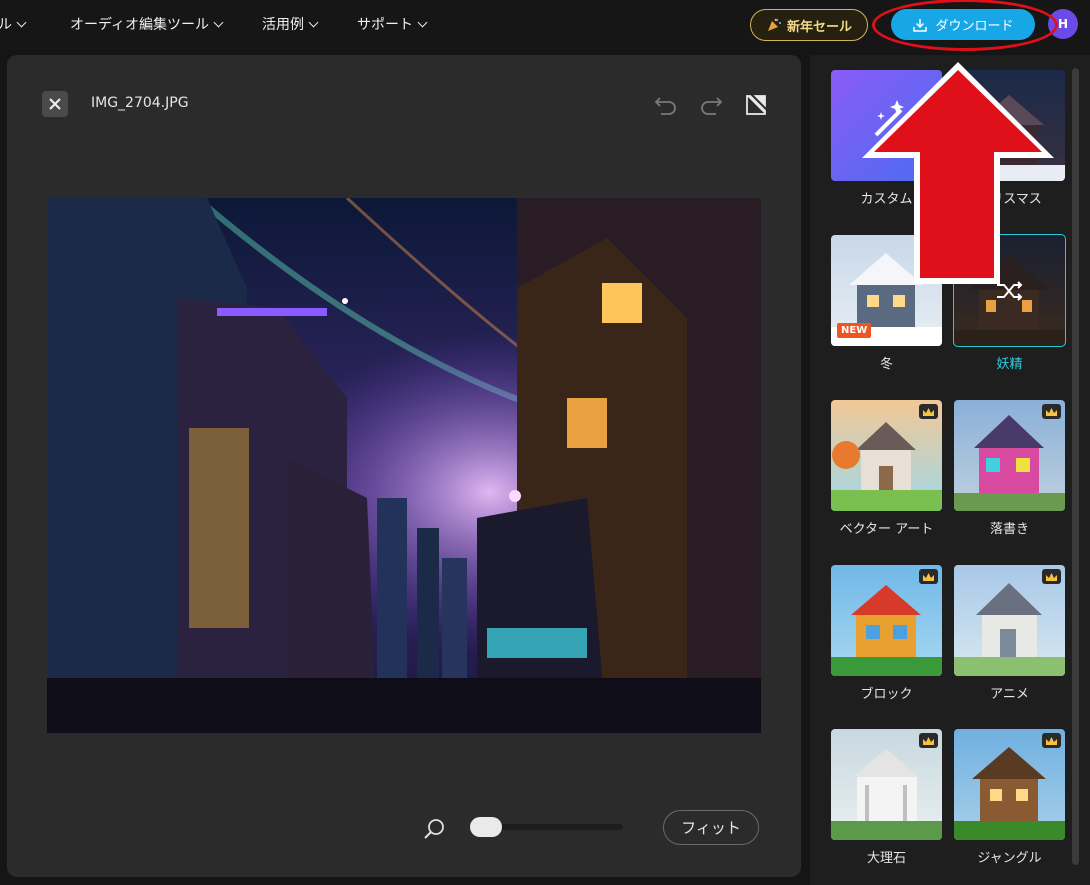  Describe the element at coordinates (854, 330) in the screenshot. I see `new-badge: NEW` at that location.